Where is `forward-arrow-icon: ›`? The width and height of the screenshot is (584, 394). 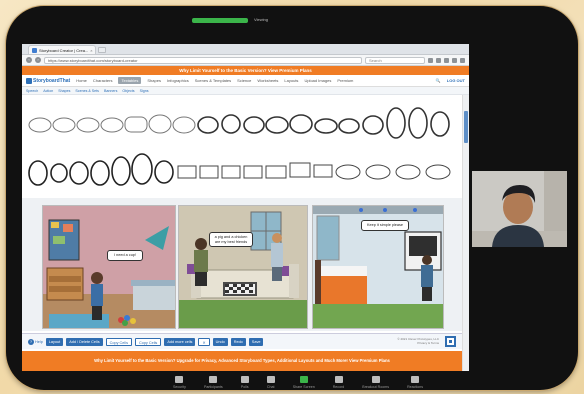
forward-arrow-icon: › is located at coordinates (38, 60).